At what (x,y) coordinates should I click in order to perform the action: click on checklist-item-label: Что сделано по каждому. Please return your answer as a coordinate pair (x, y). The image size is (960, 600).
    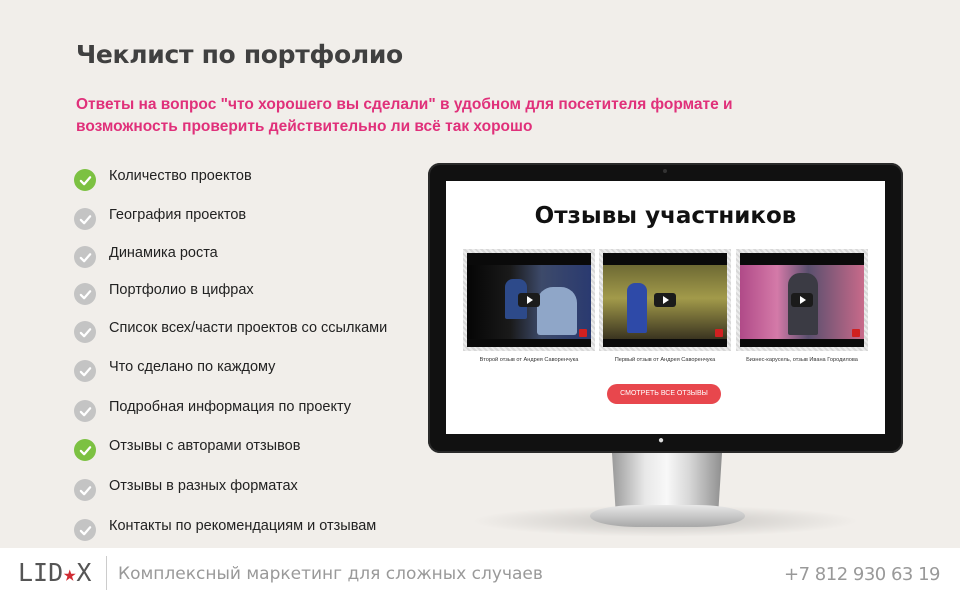
    Looking at the image, I should click on (192, 367).